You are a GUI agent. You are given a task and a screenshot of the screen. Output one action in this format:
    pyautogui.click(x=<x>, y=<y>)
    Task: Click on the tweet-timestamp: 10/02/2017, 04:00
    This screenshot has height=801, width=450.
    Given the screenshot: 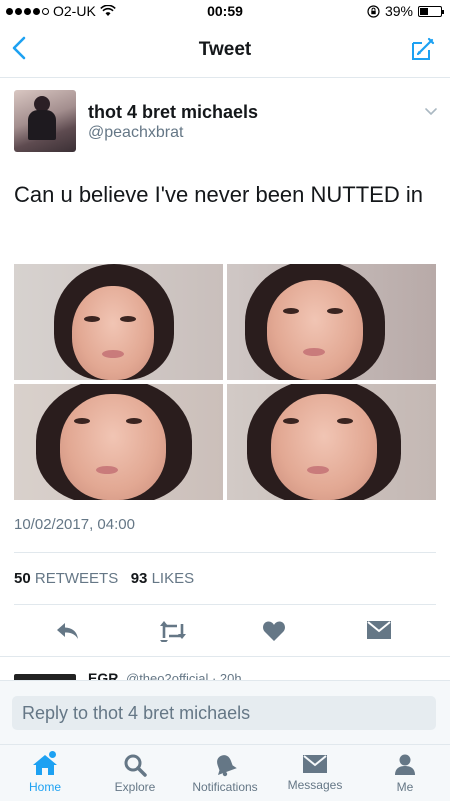 What is the action you would take?
    pyautogui.click(x=74, y=524)
    